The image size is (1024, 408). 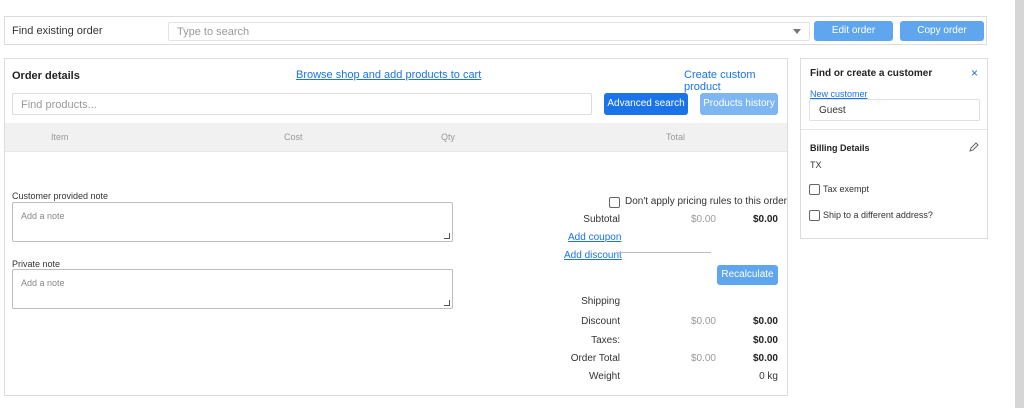 What do you see at coordinates (614, 202) in the screenshot?
I see `no-pricing-rules-checkbox` at bounding box center [614, 202].